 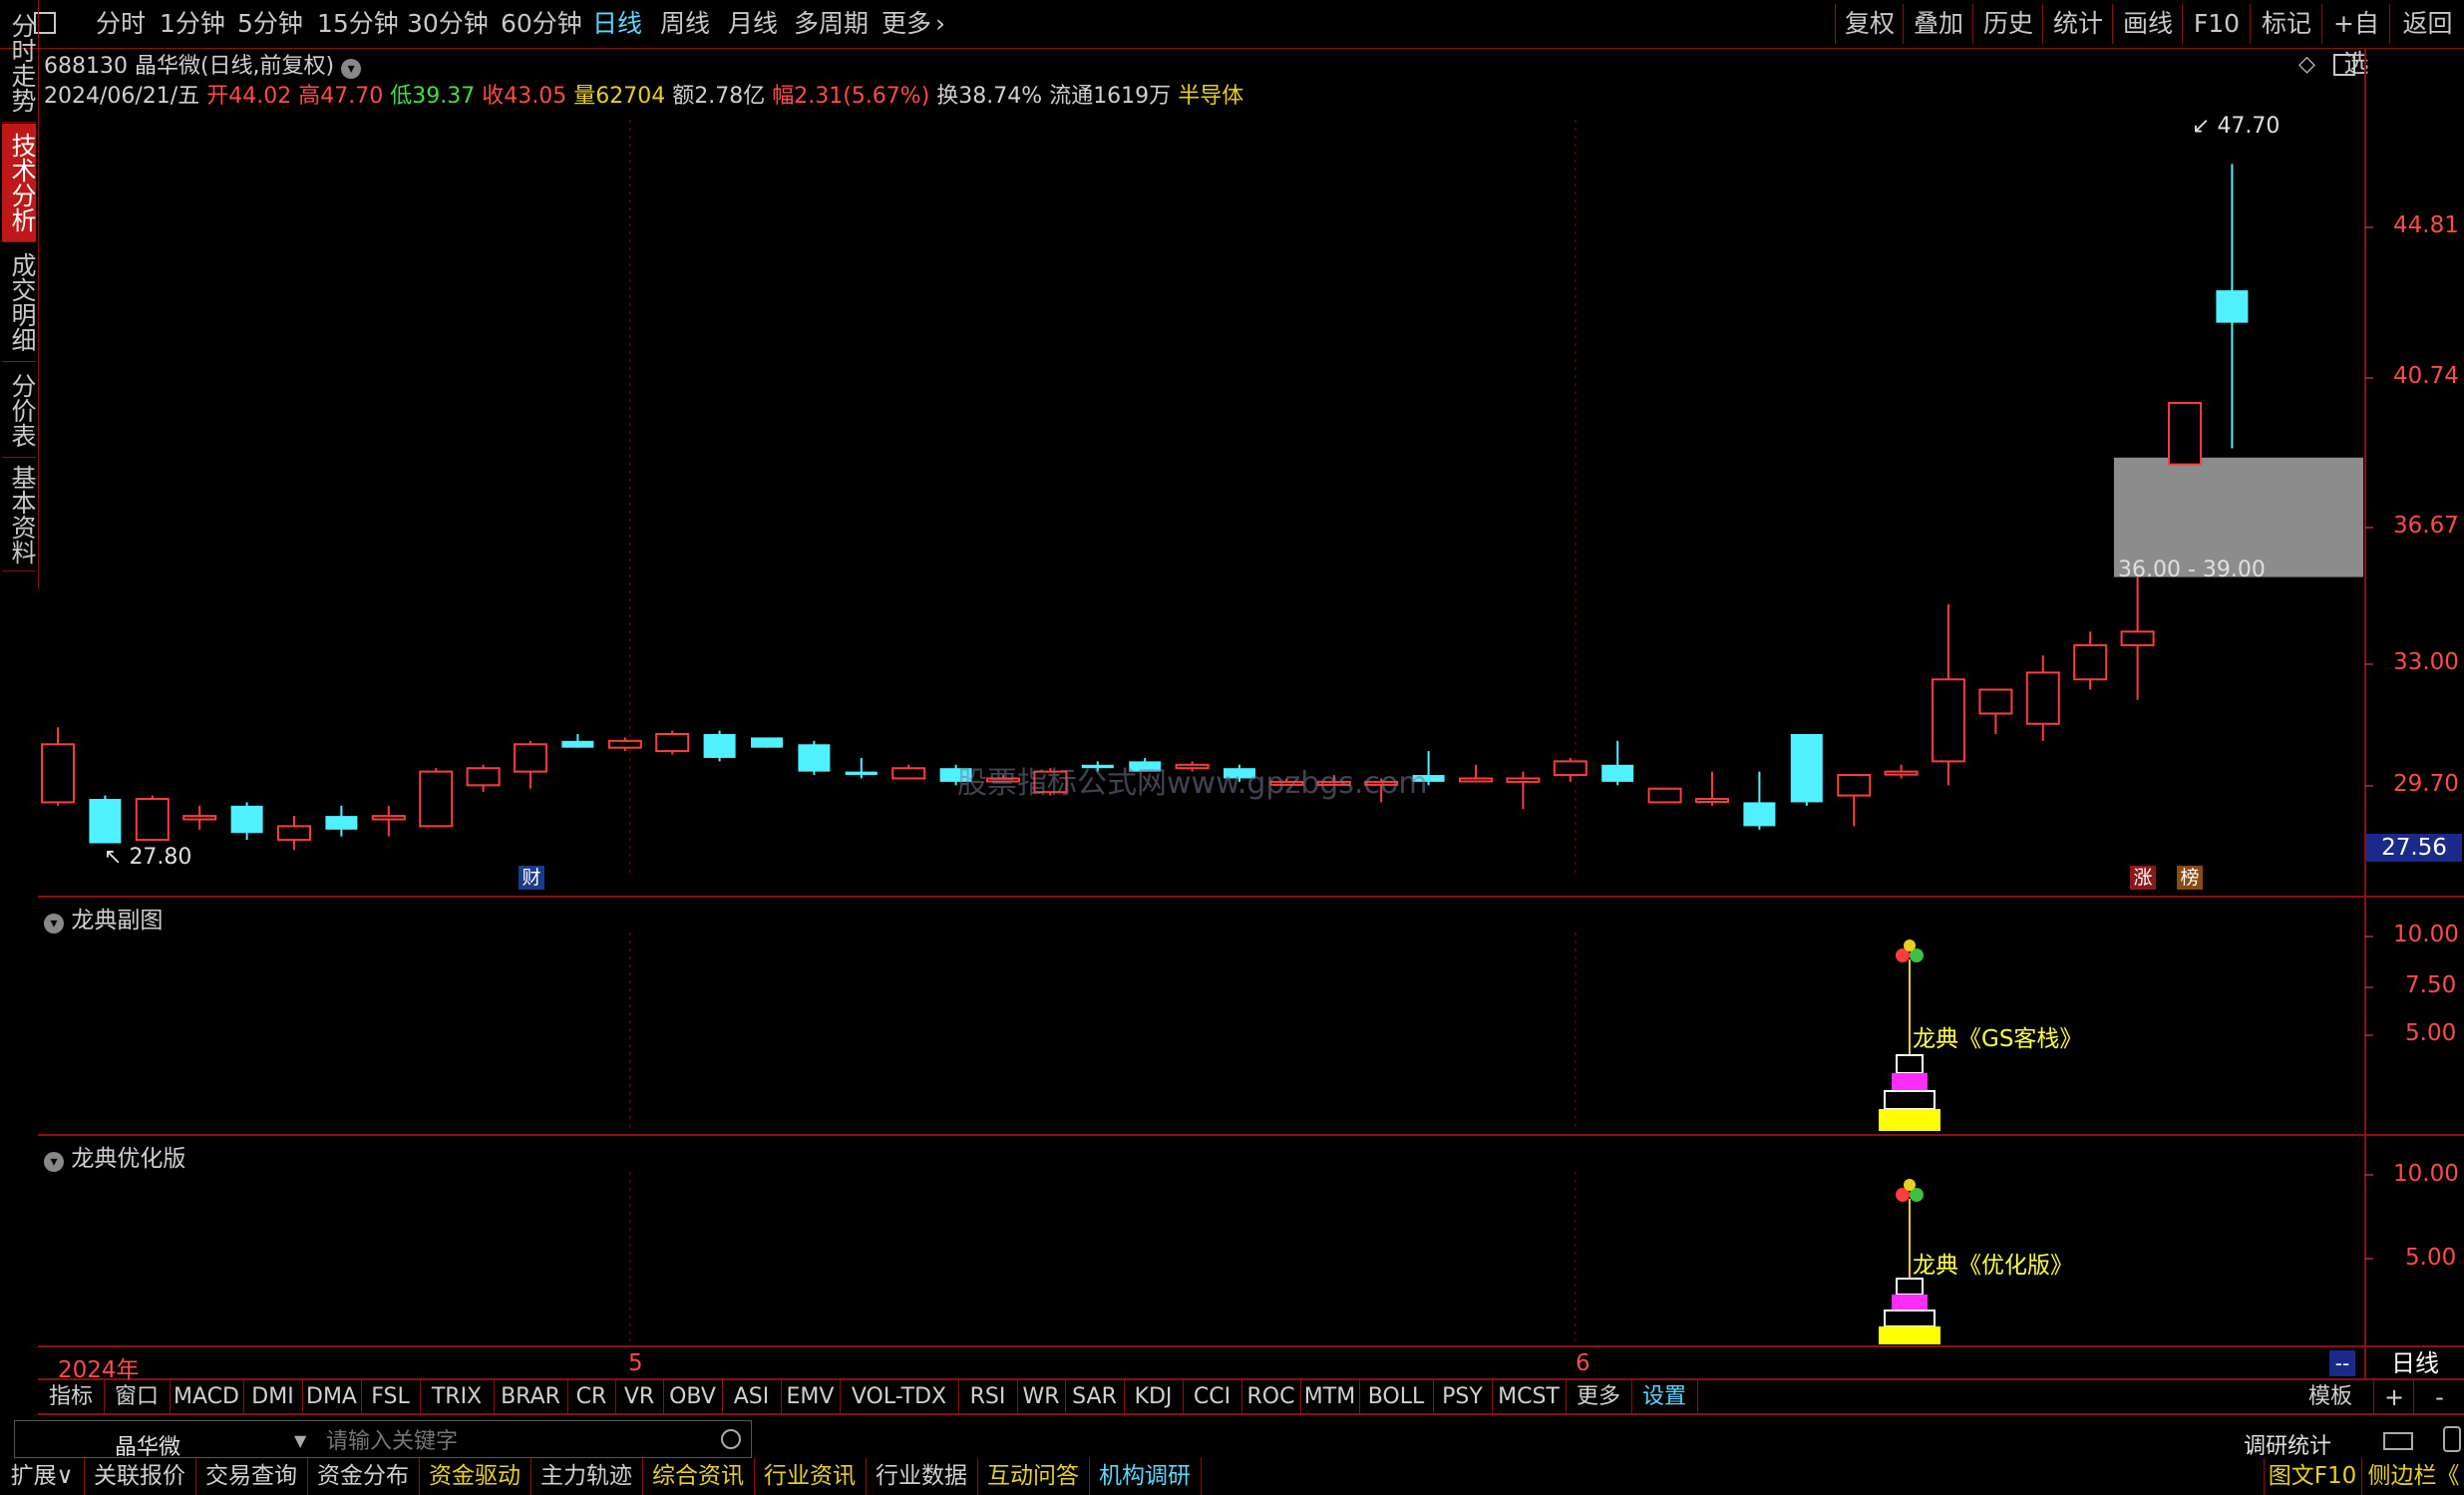 What do you see at coordinates (147, 1443) in the screenshot?
I see `stock-name-selector: 晶华微` at bounding box center [147, 1443].